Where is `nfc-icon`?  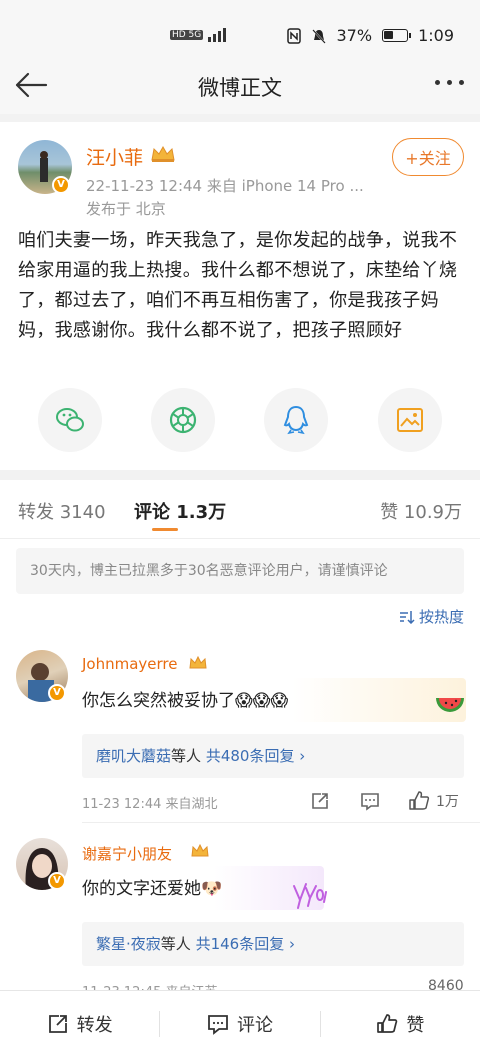
nfc-icon is located at coordinates (293, 35).